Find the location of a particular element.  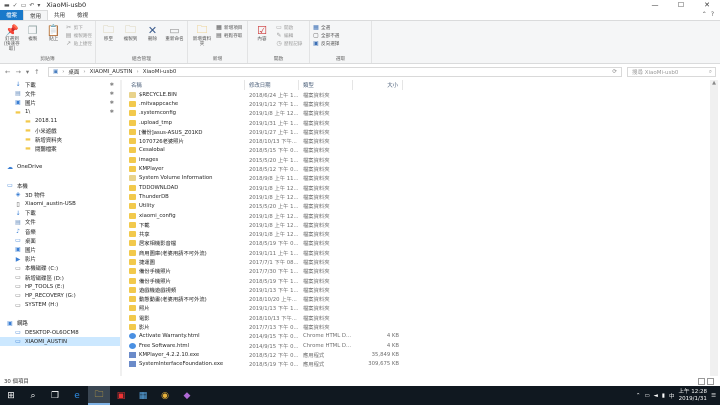

sidebar-item: ▤ 文件 ✱ is located at coordinates (61, 93).